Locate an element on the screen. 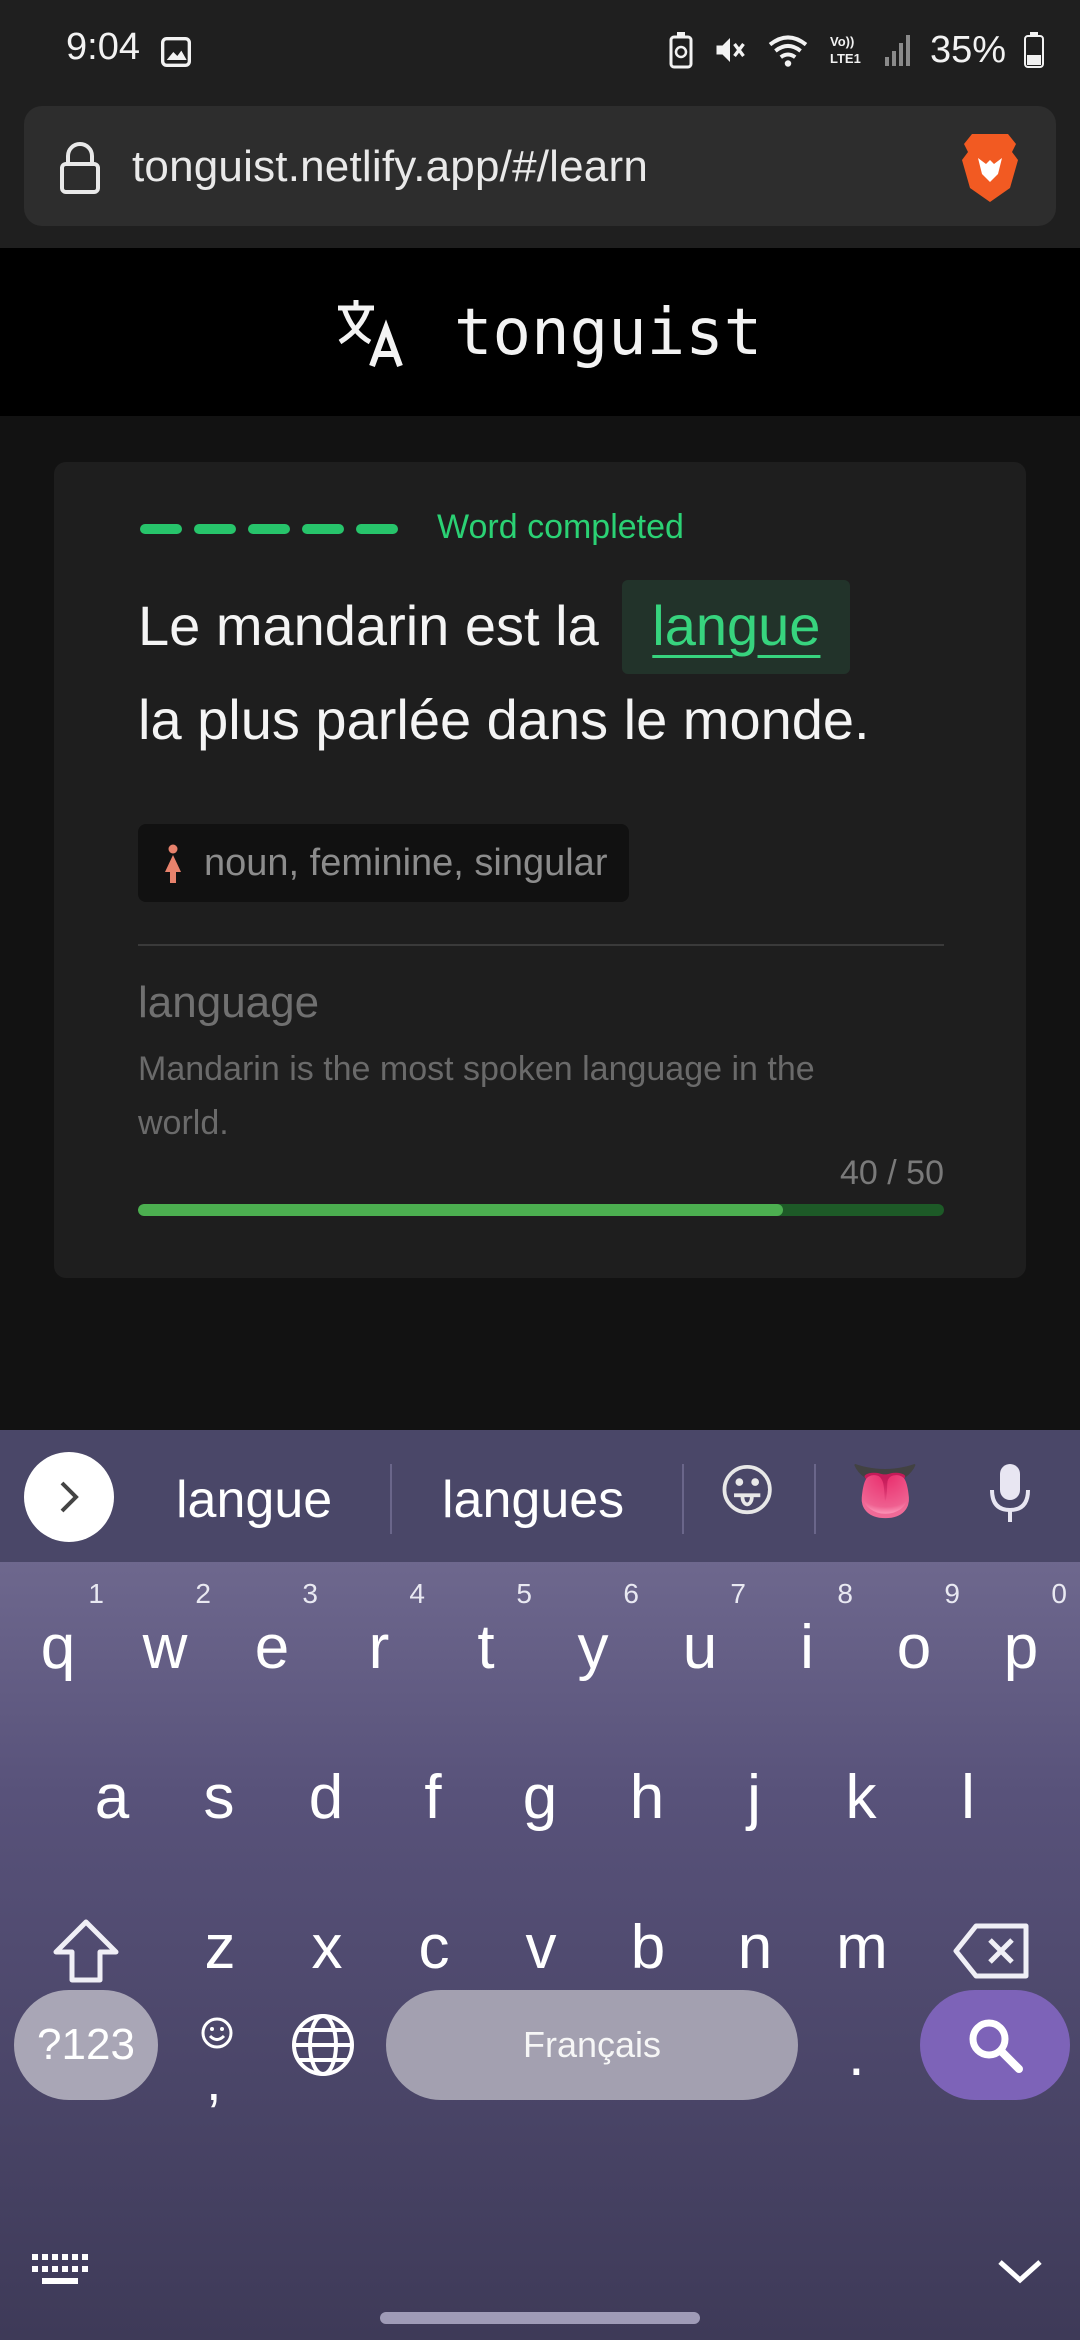 The image size is (1080, 2340). key-i: i8 is located at coordinates (815, 1630).